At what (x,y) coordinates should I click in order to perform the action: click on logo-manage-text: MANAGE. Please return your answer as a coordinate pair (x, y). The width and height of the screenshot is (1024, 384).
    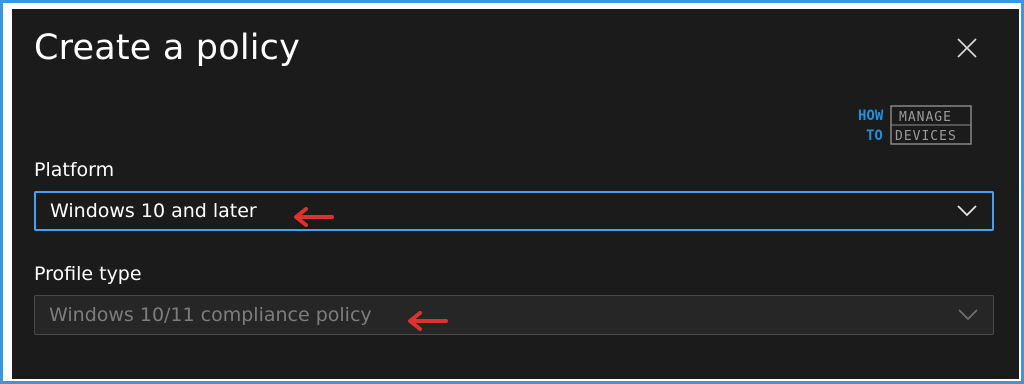
    Looking at the image, I should click on (925, 117).